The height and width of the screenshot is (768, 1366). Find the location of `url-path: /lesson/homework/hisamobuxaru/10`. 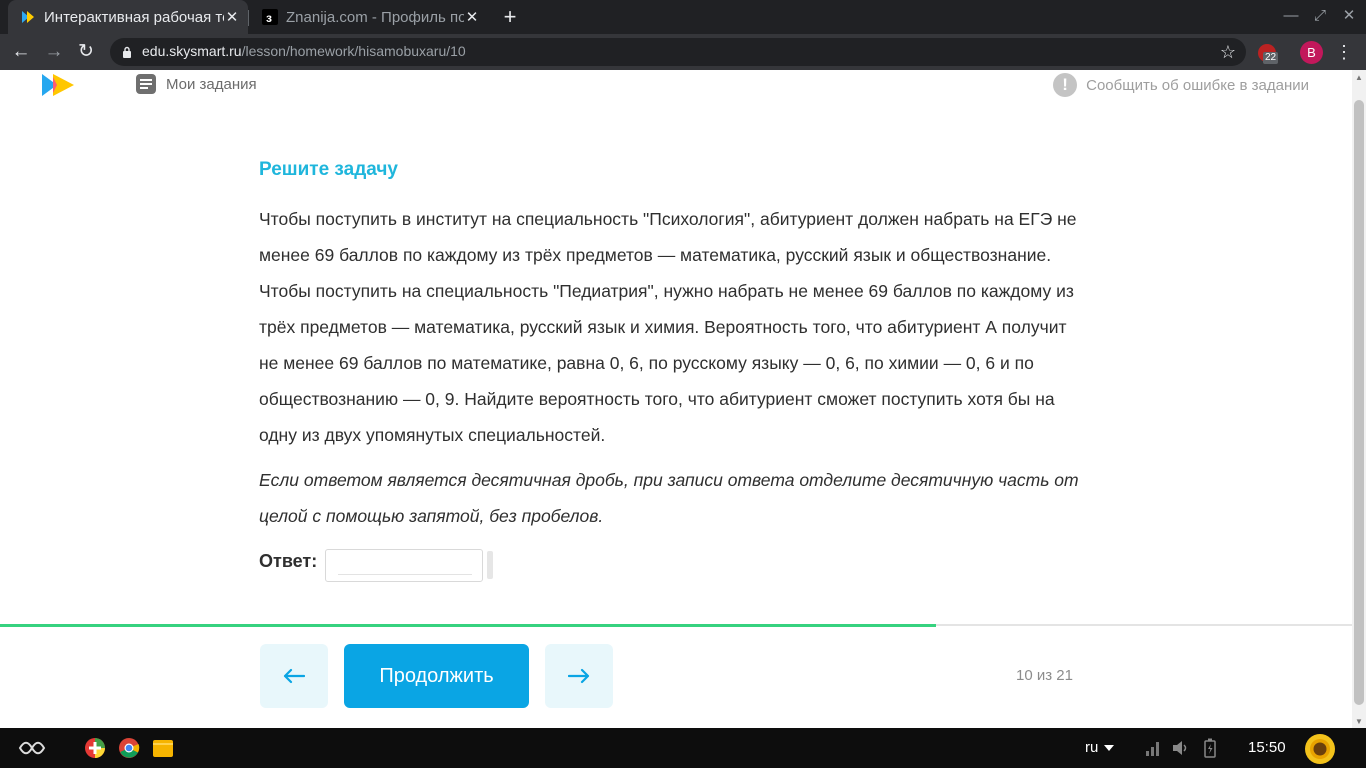

url-path: /lesson/homework/hisamobuxaru/10 is located at coordinates (353, 51).